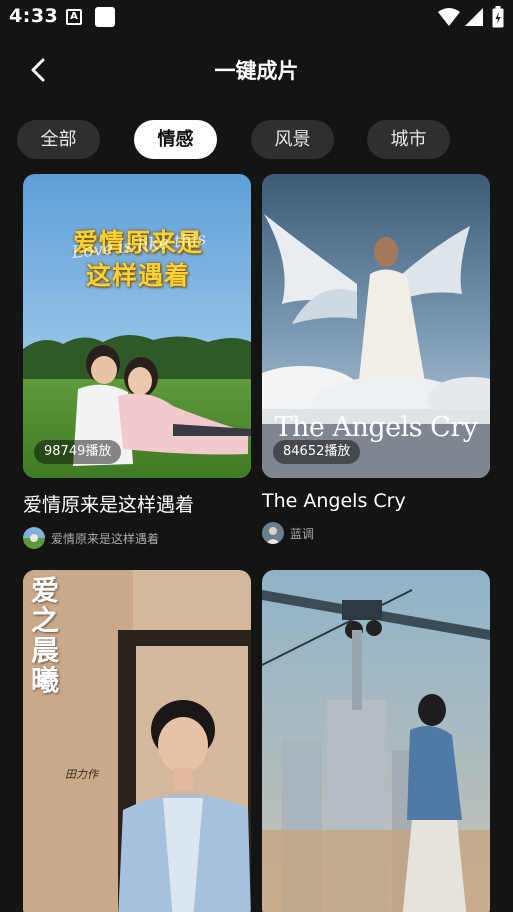  I want to click on tab-scenery: 风景, so click(292, 139).